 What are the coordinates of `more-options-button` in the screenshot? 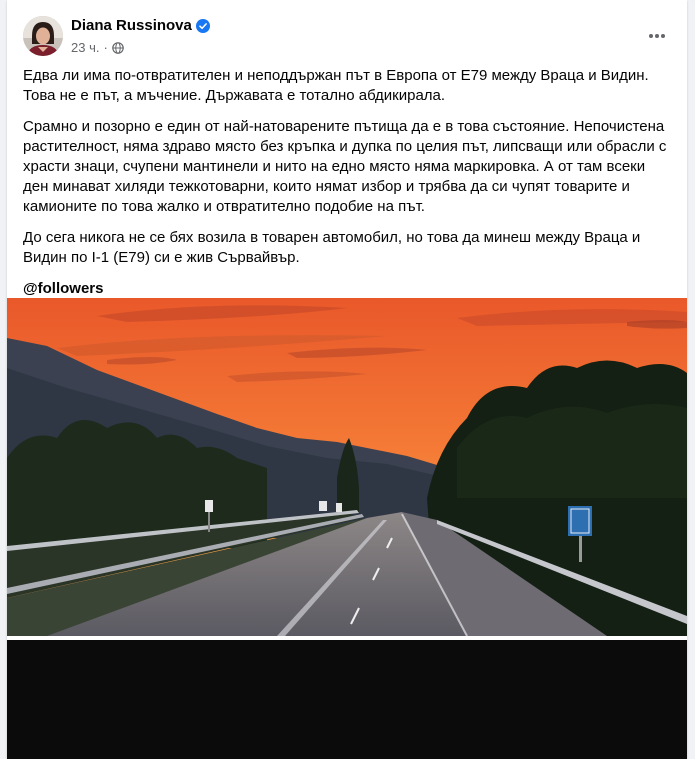 It's located at (657, 36).